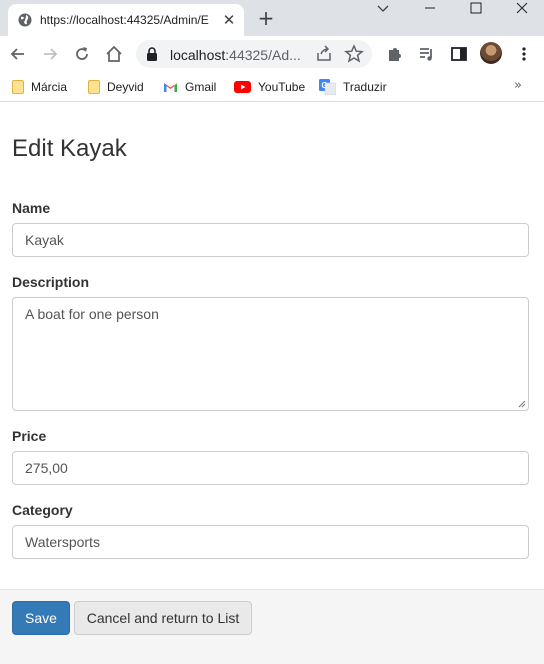  I want to click on name-value: Kayak, so click(44, 240).